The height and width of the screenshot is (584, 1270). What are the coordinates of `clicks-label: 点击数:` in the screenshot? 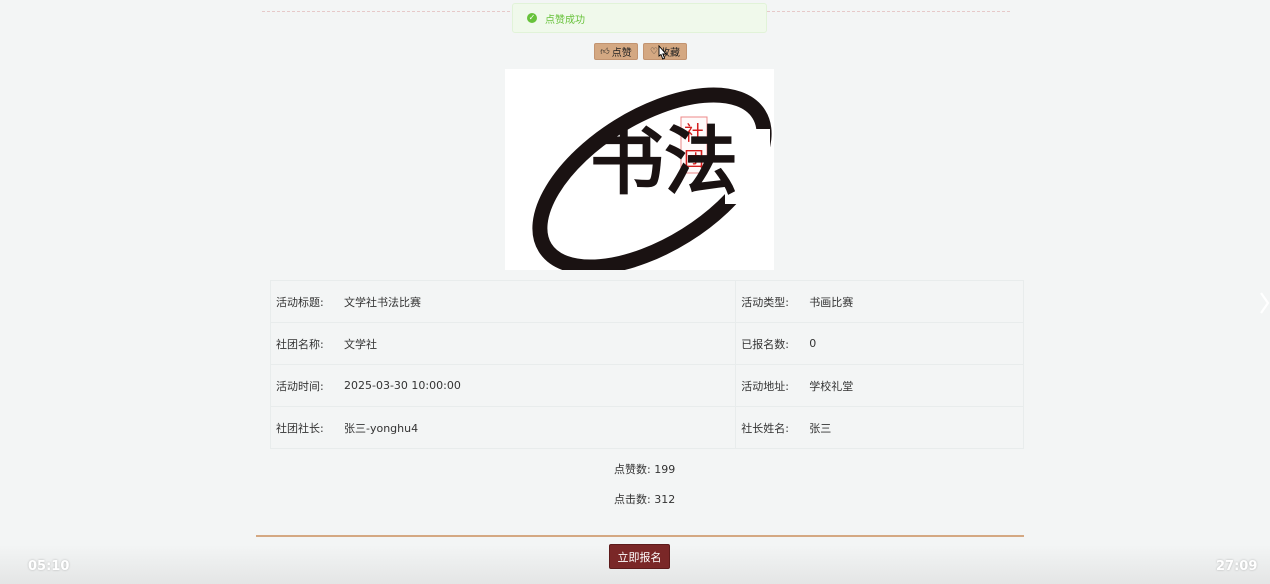 It's located at (632, 499).